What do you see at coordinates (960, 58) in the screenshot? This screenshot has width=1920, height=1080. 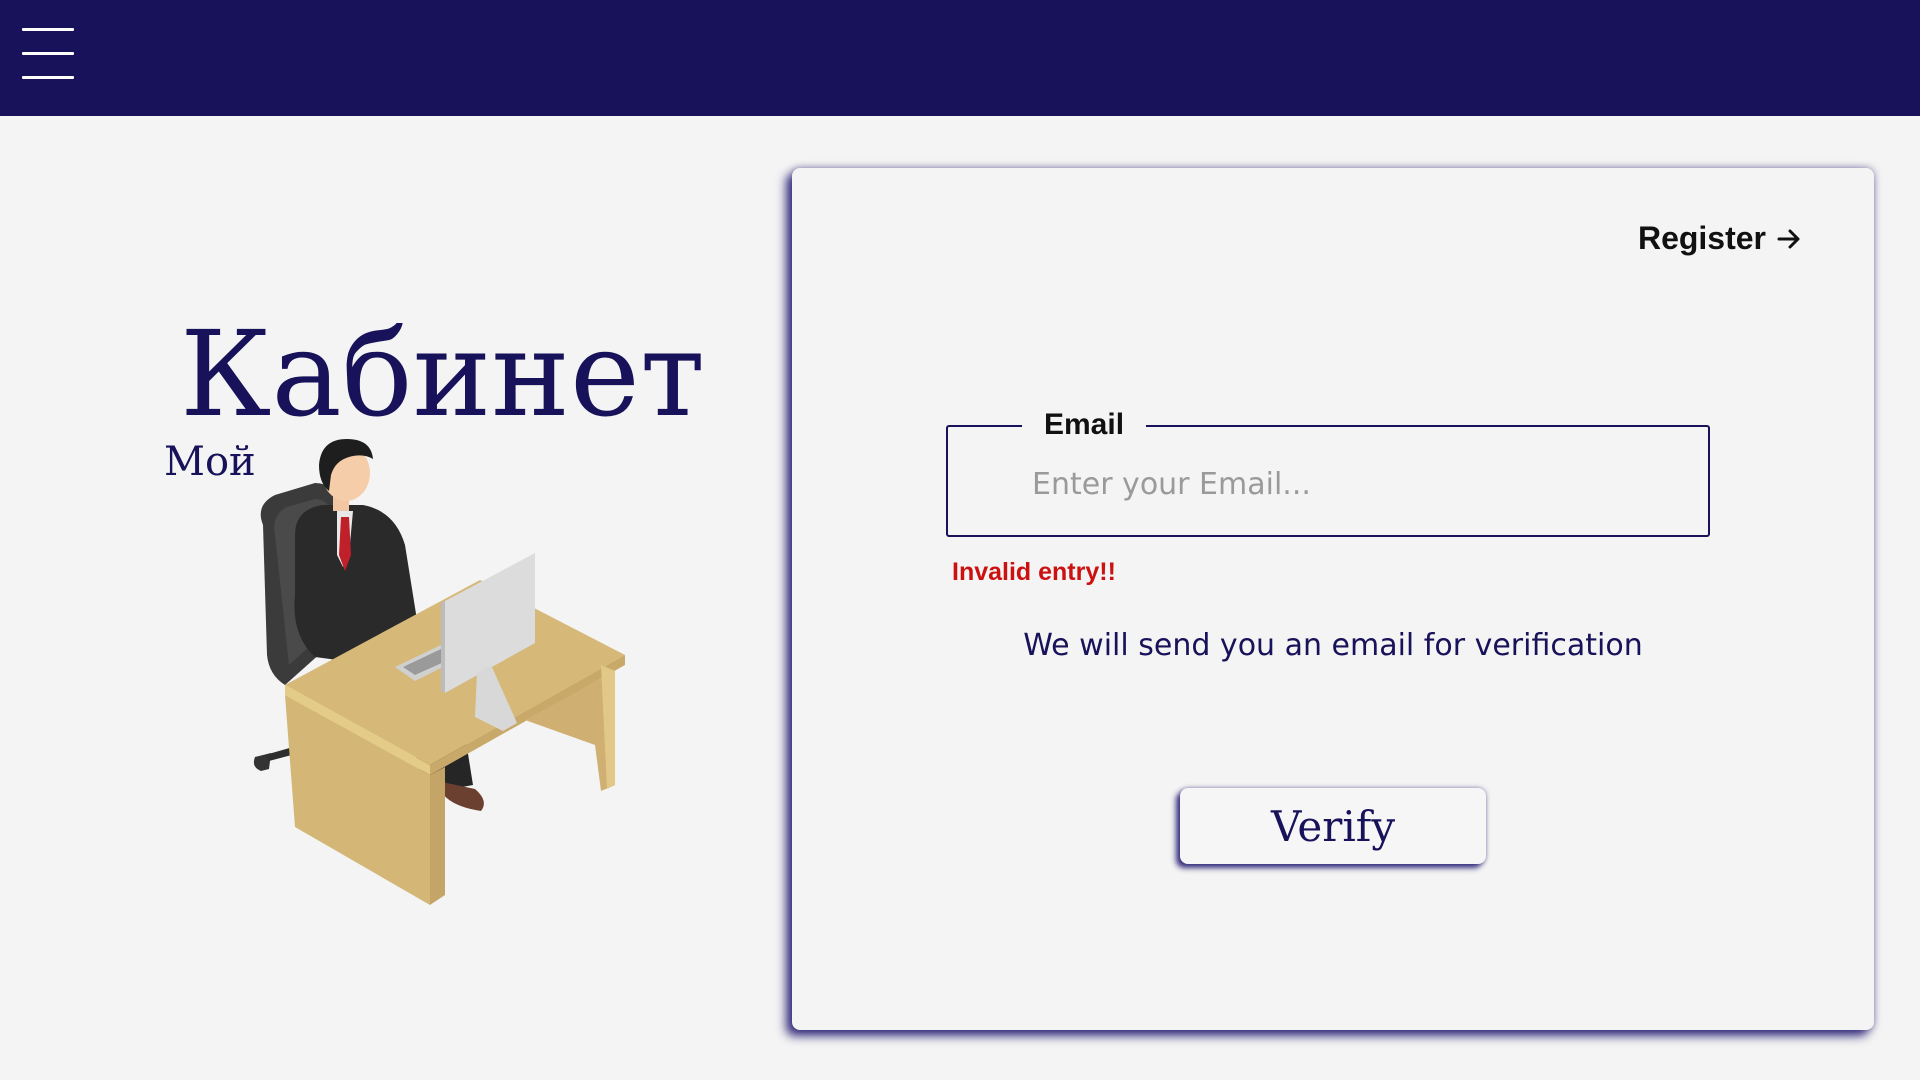 I see `top-nav-bar` at bounding box center [960, 58].